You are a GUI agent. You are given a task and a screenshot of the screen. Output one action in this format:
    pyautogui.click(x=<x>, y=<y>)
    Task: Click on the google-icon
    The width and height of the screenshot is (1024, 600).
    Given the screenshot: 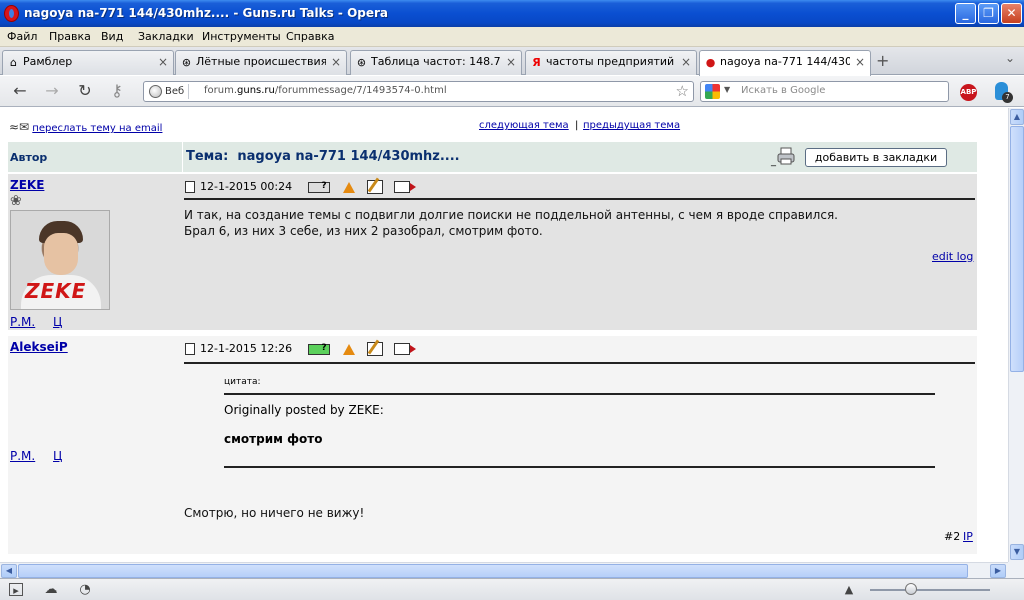 What is the action you would take?
    pyautogui.click(x=712, y=91)
    